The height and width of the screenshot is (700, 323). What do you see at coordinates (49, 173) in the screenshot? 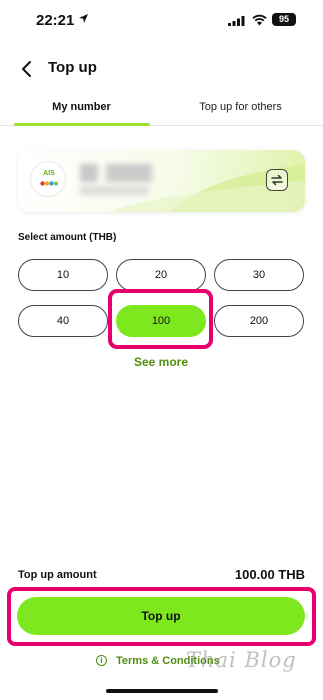
I see `operator-logo-text: AIS` at bounding box center [49, 173].